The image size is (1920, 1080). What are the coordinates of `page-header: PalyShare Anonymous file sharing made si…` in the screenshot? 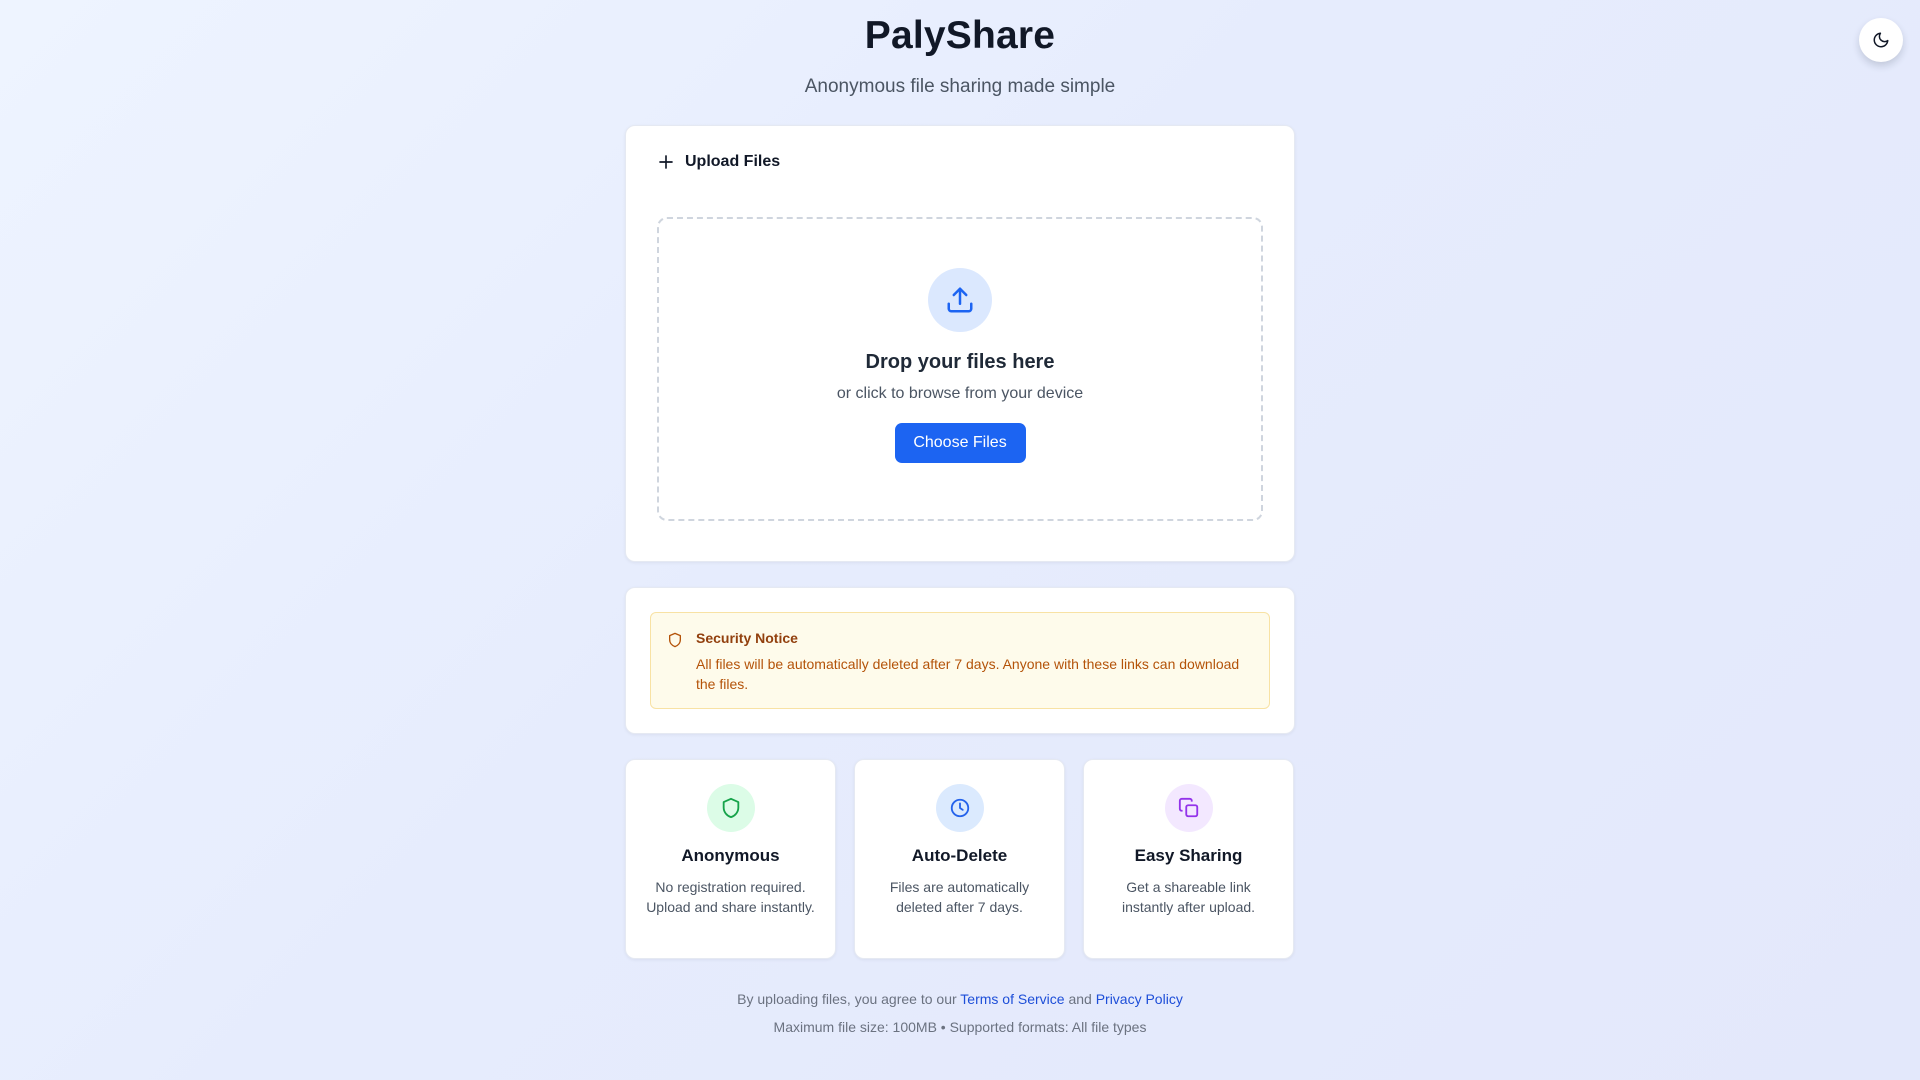 It's located at (960, 49).